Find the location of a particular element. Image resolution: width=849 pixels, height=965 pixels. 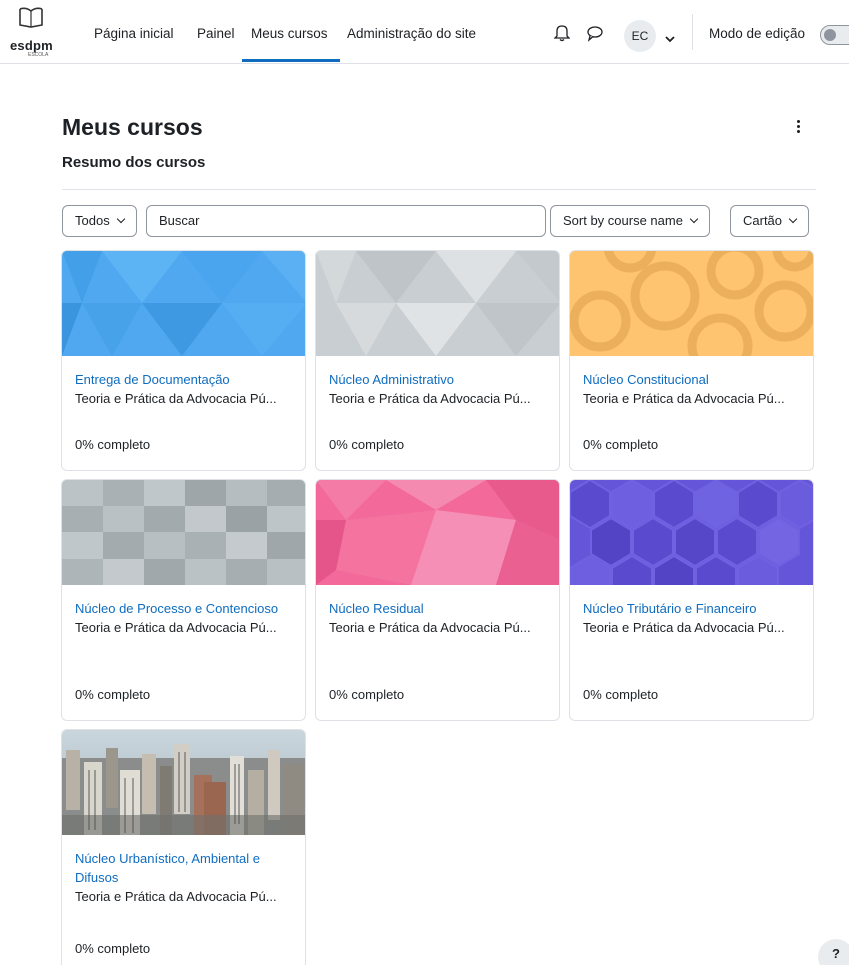

brand-name: esdpm is located at coordinates (31, 45).